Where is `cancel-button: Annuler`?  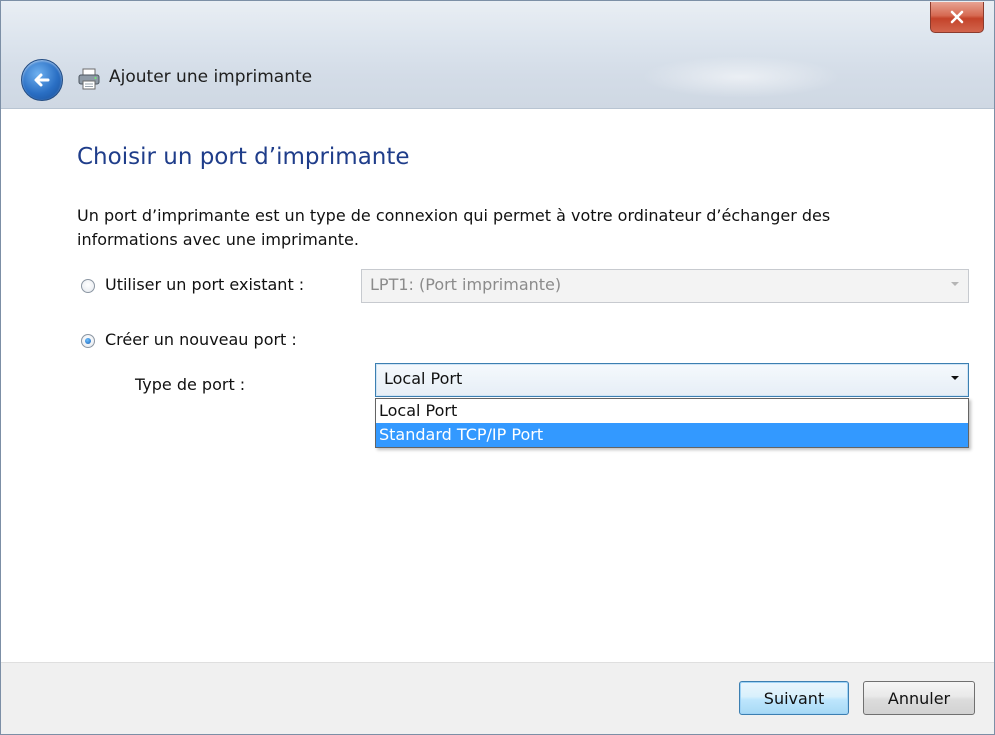 cancel-button: Annuler is located at coordinates (919, 698).